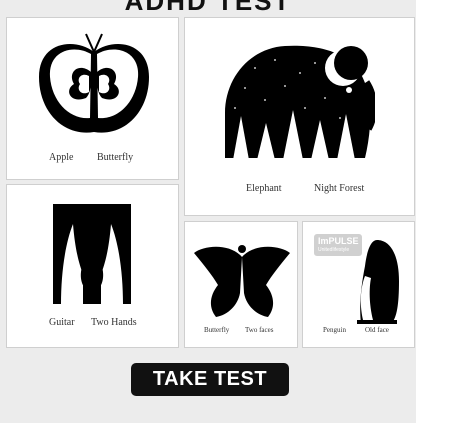  Describe the element at coordinates (300, 102) in the screenshot. I see `elephant-forest-illustration` at that location.